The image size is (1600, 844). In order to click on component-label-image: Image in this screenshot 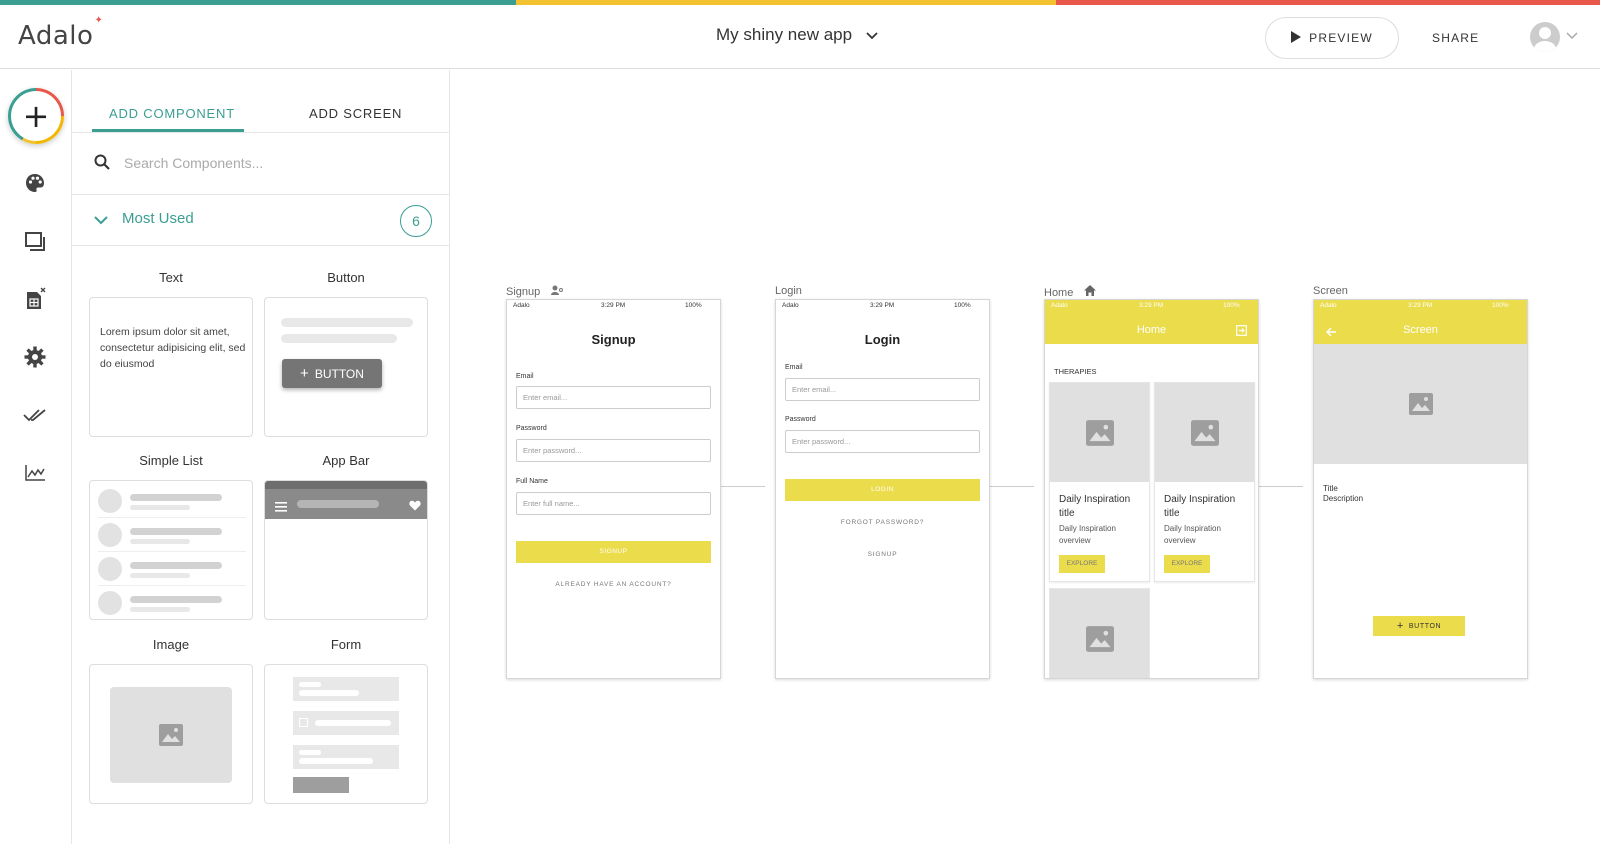, I will do `click(171, 644)`.